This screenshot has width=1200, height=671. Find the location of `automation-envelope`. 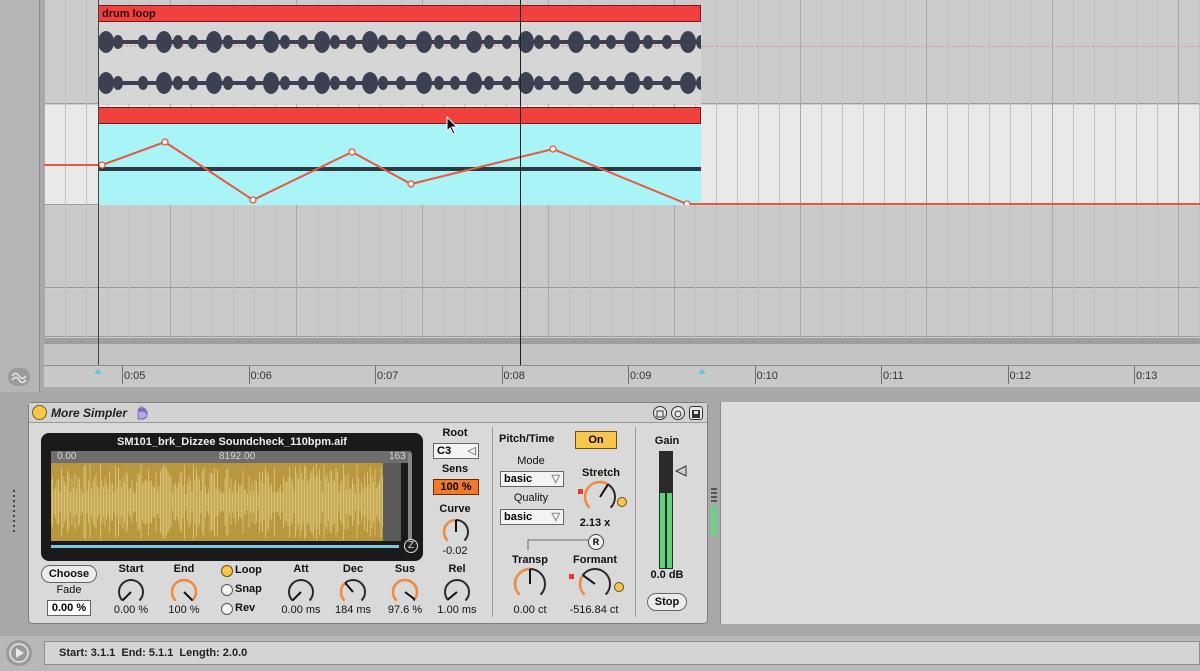

automation-envelope is located at coordinates (622, 155).